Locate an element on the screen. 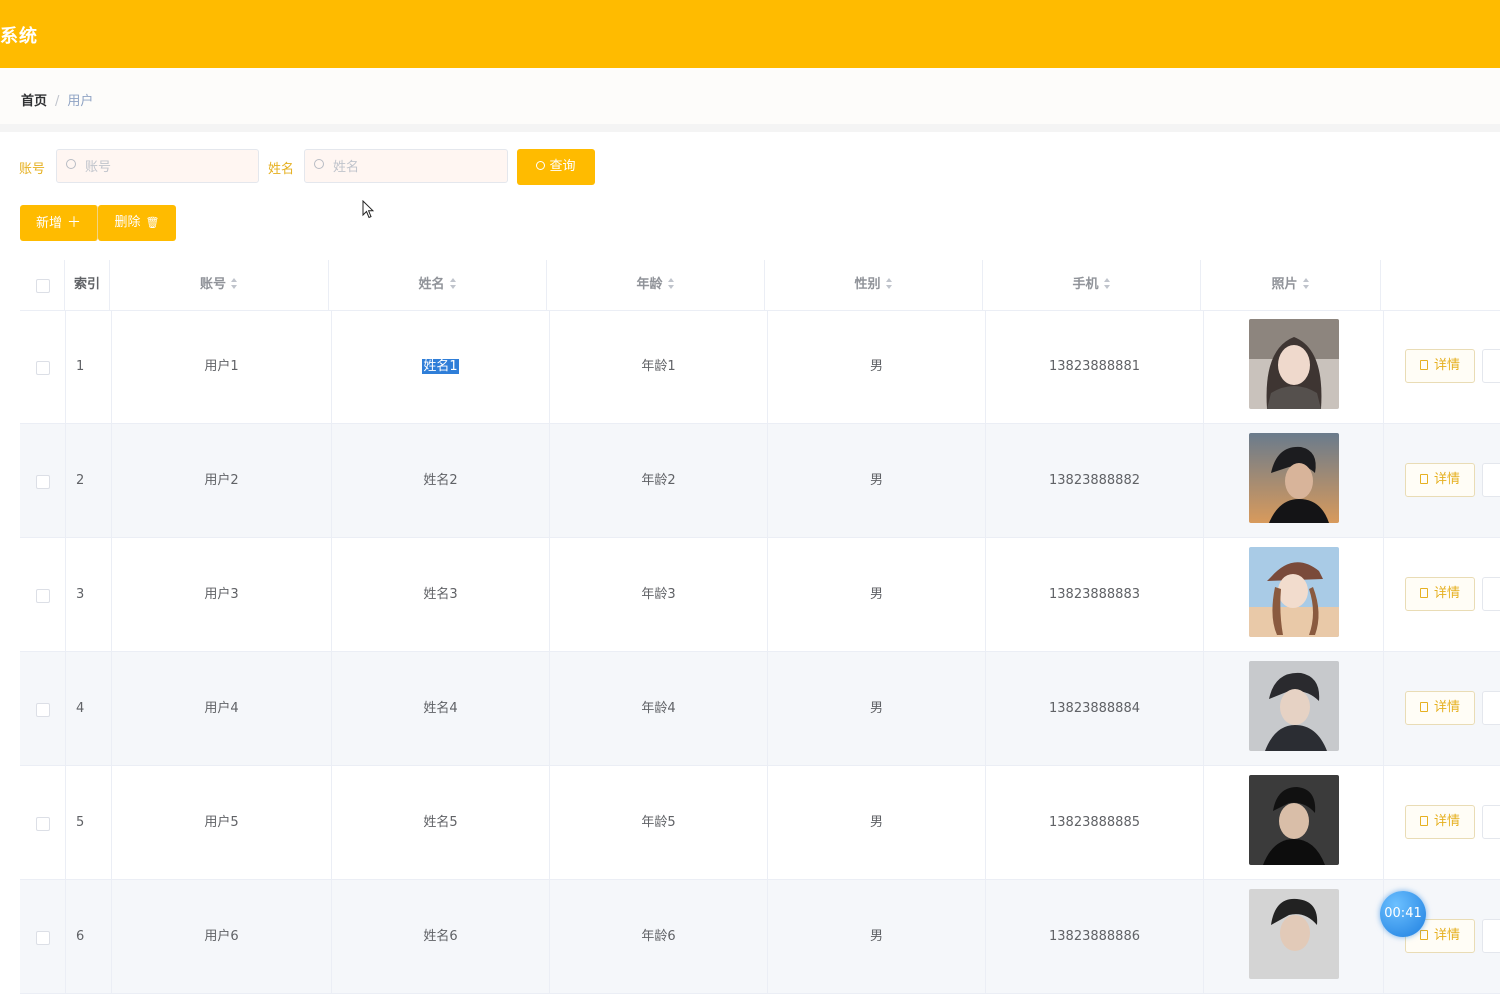 Image resolution: width=1500 pixels, height=994 pixels. account-cell: 用户4 is located at coordinates (222, 708).